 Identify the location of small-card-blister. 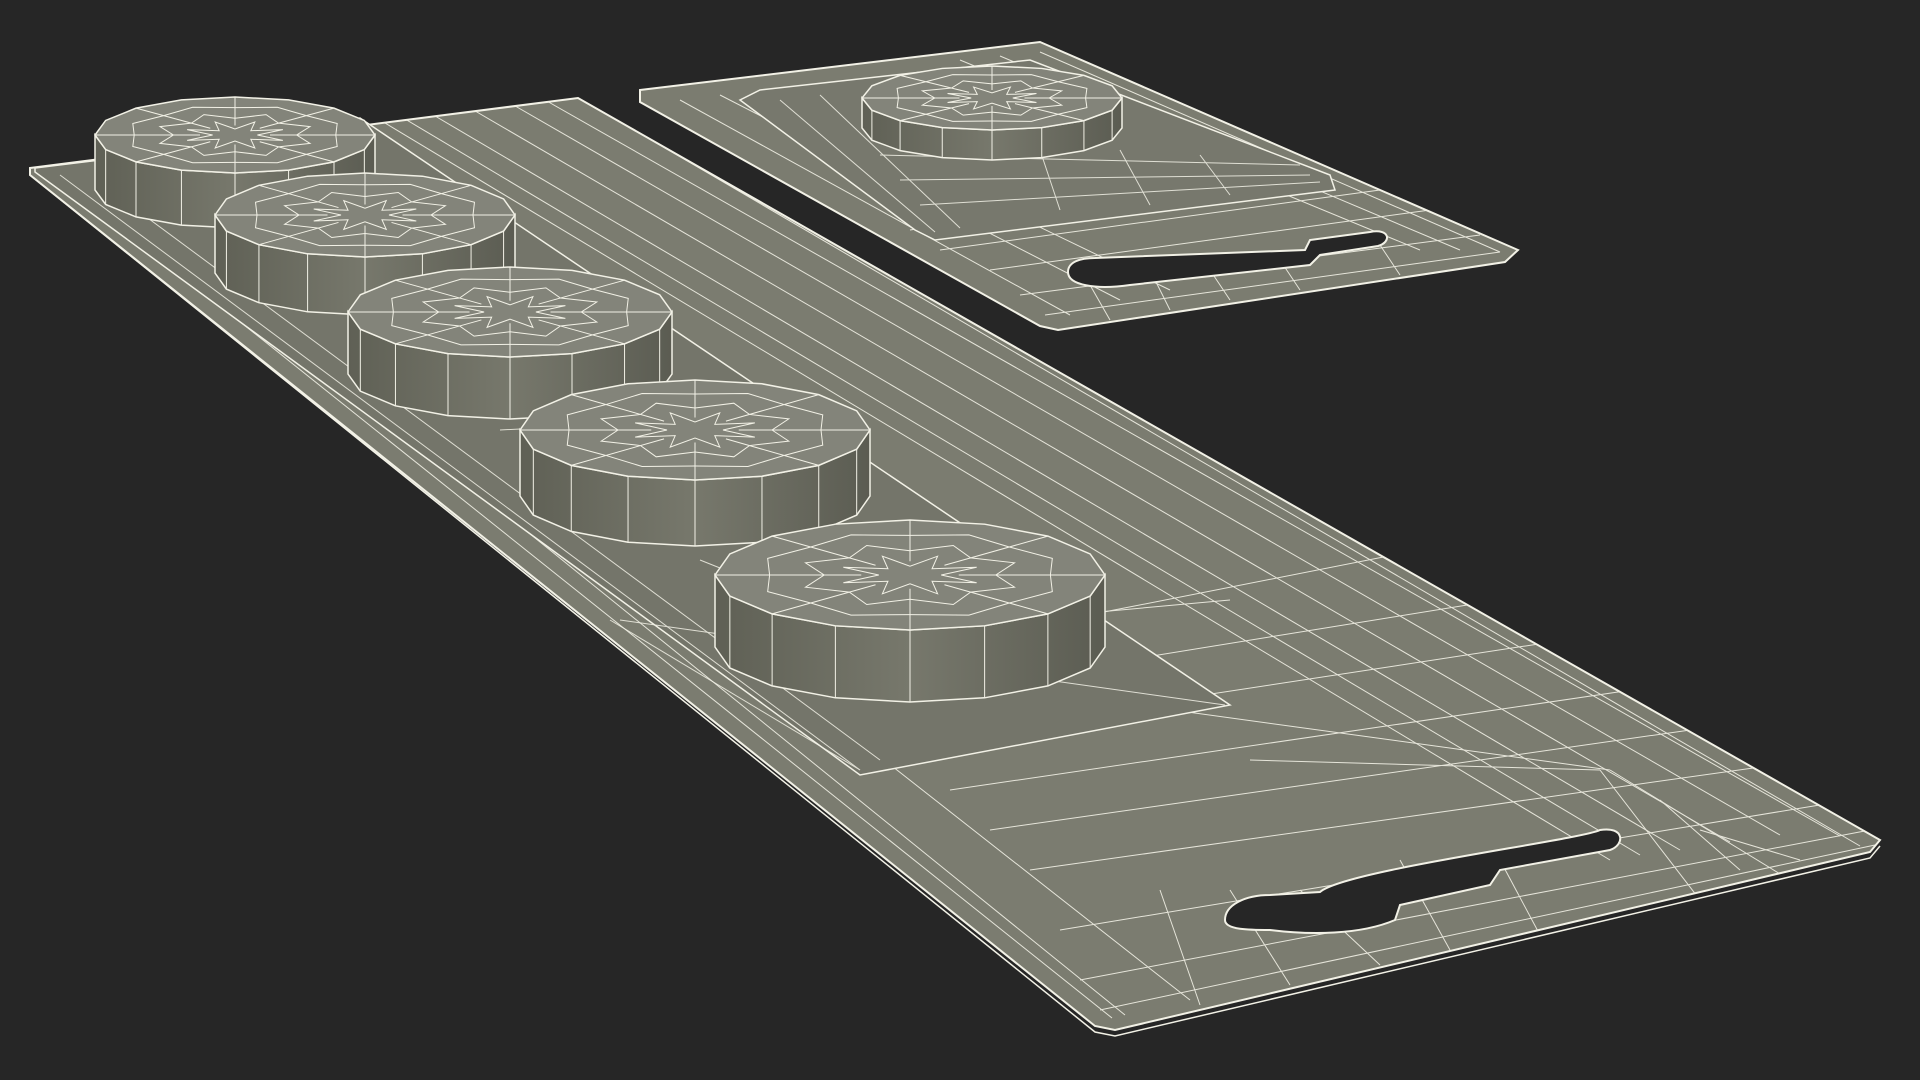
(992, 113).